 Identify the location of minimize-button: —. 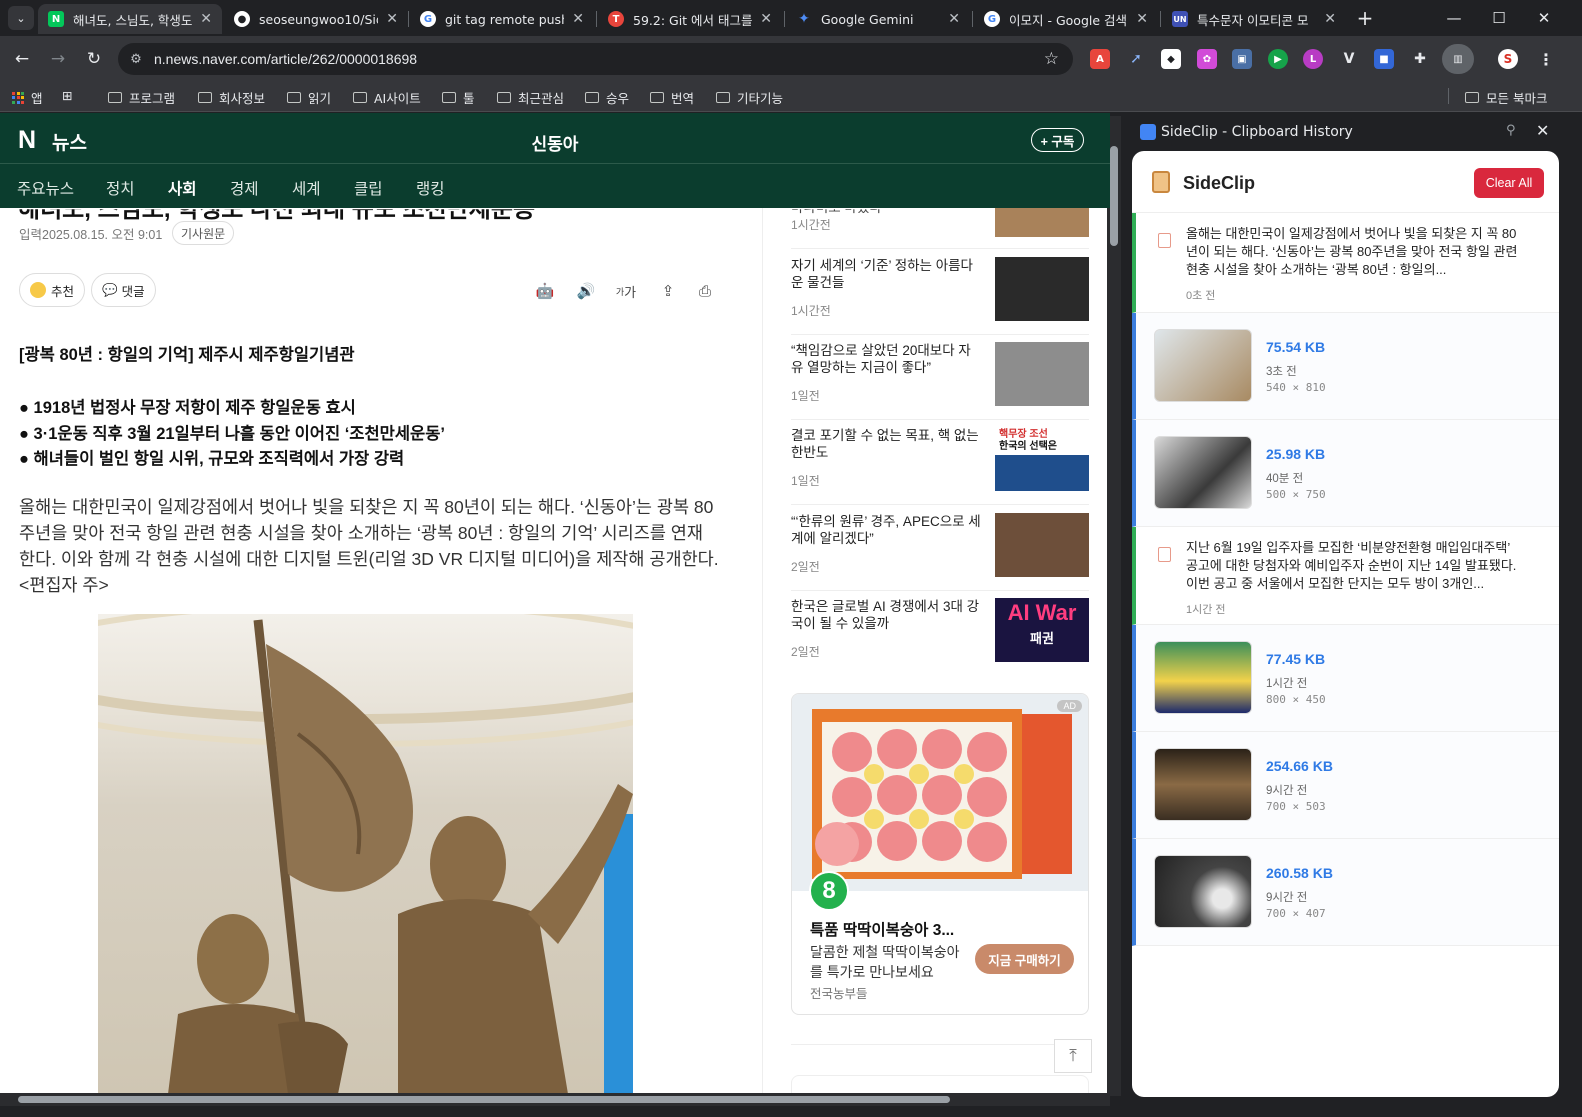
(1454, 18).